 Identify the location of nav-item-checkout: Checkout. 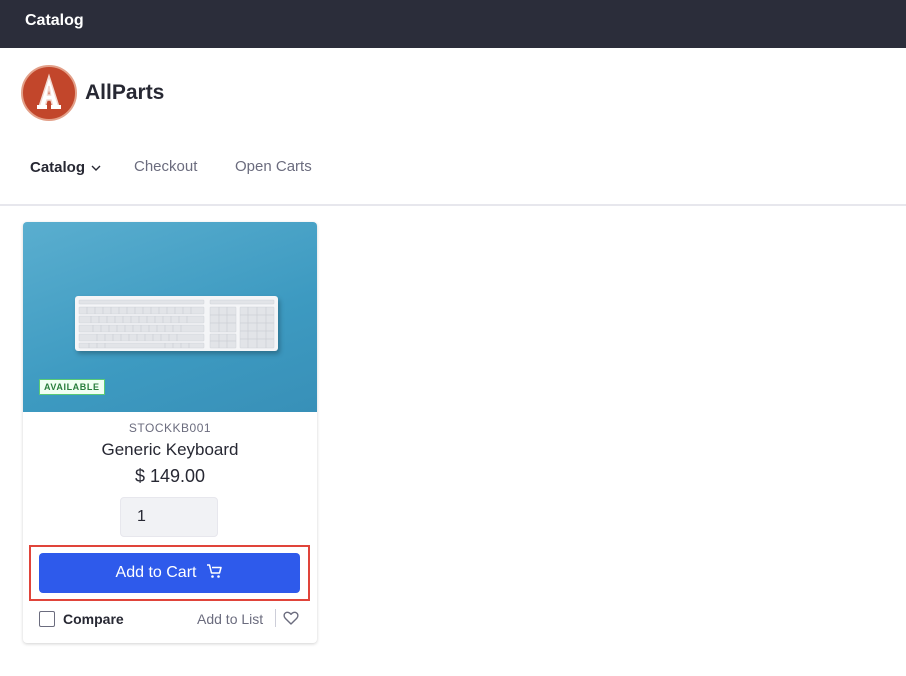
(165, 166).